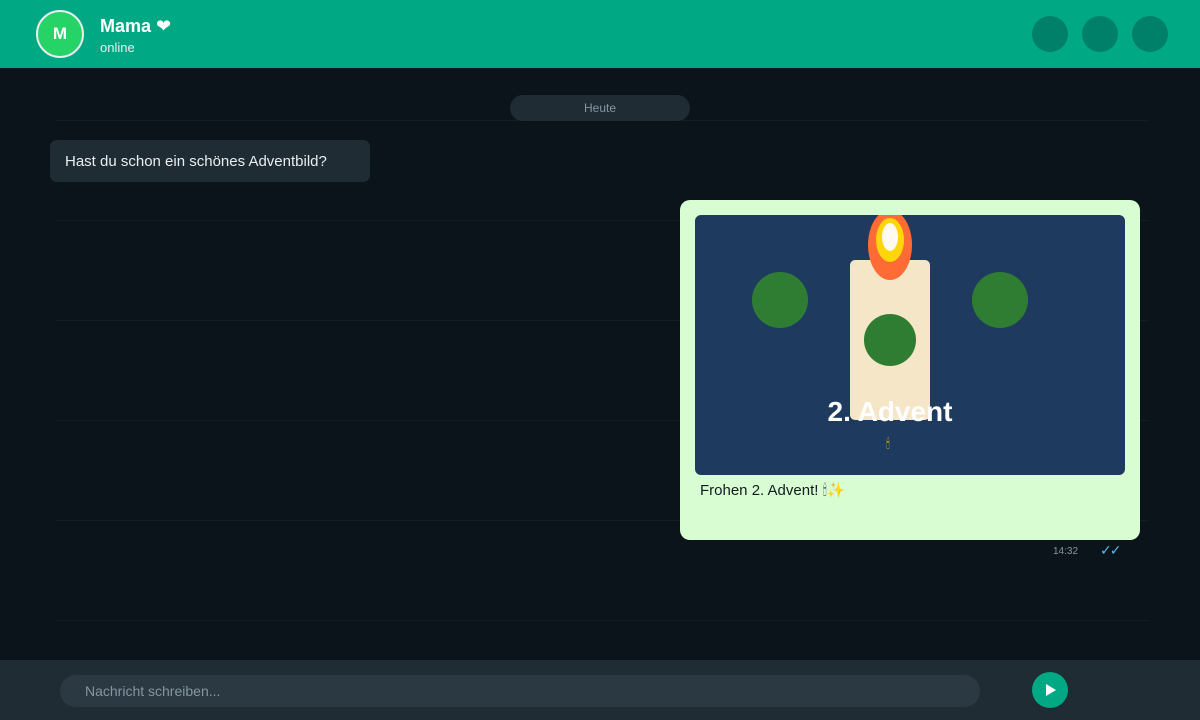 The height and width of the screenshot is (720, 1200). Describe the element at coordinates (1111, 550) in the screenshot. I see `read-ticks-icon: ✓✓` at that location.